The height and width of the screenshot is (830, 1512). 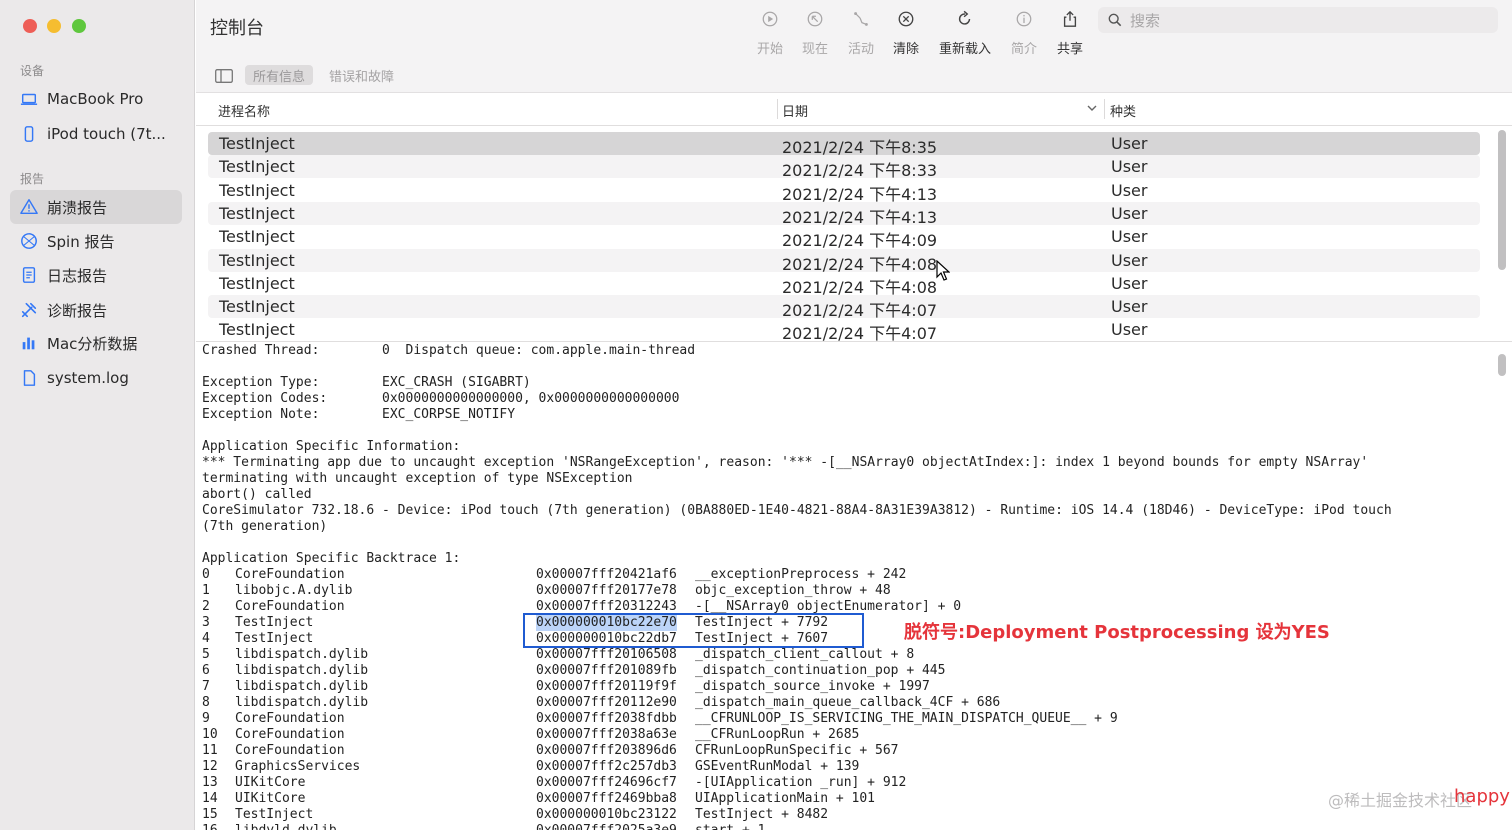 I want to click on column-header-process: 进程名称, so click(x=244, y=110).